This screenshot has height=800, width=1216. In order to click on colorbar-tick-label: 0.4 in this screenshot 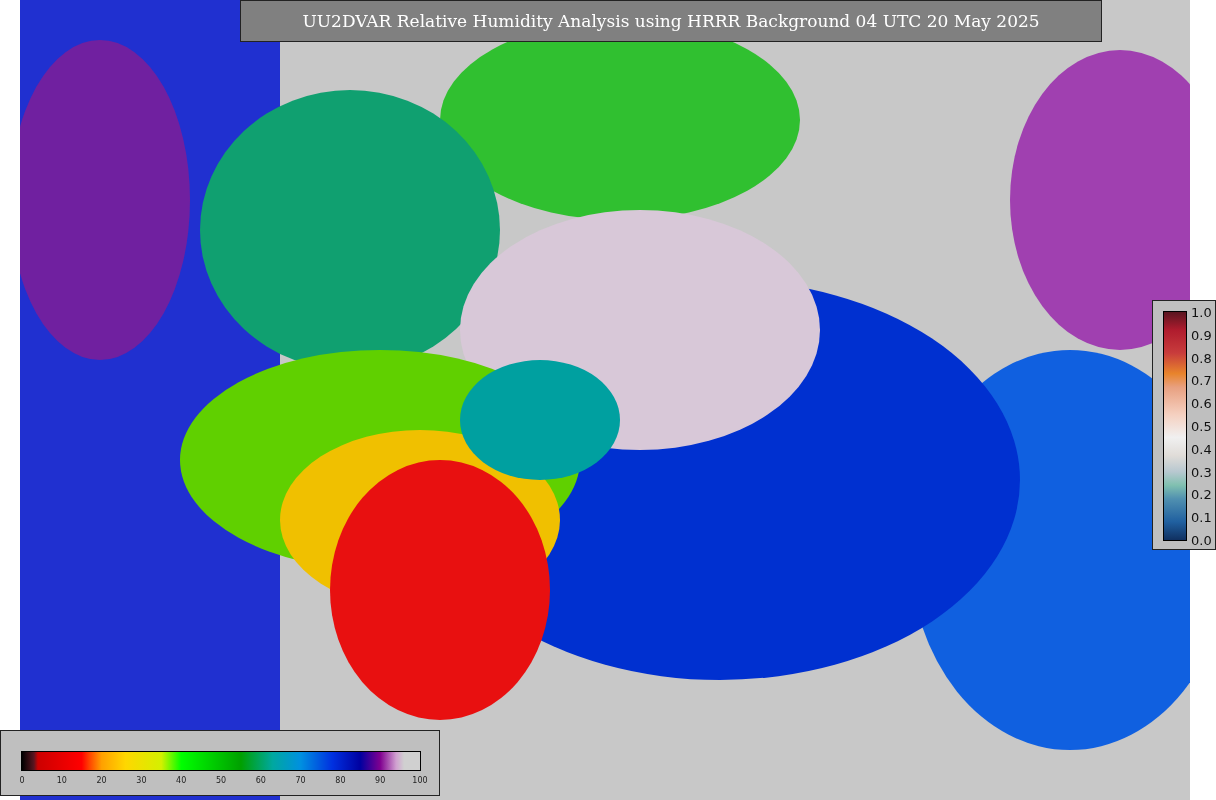, I will do `click(1201, 449)`.